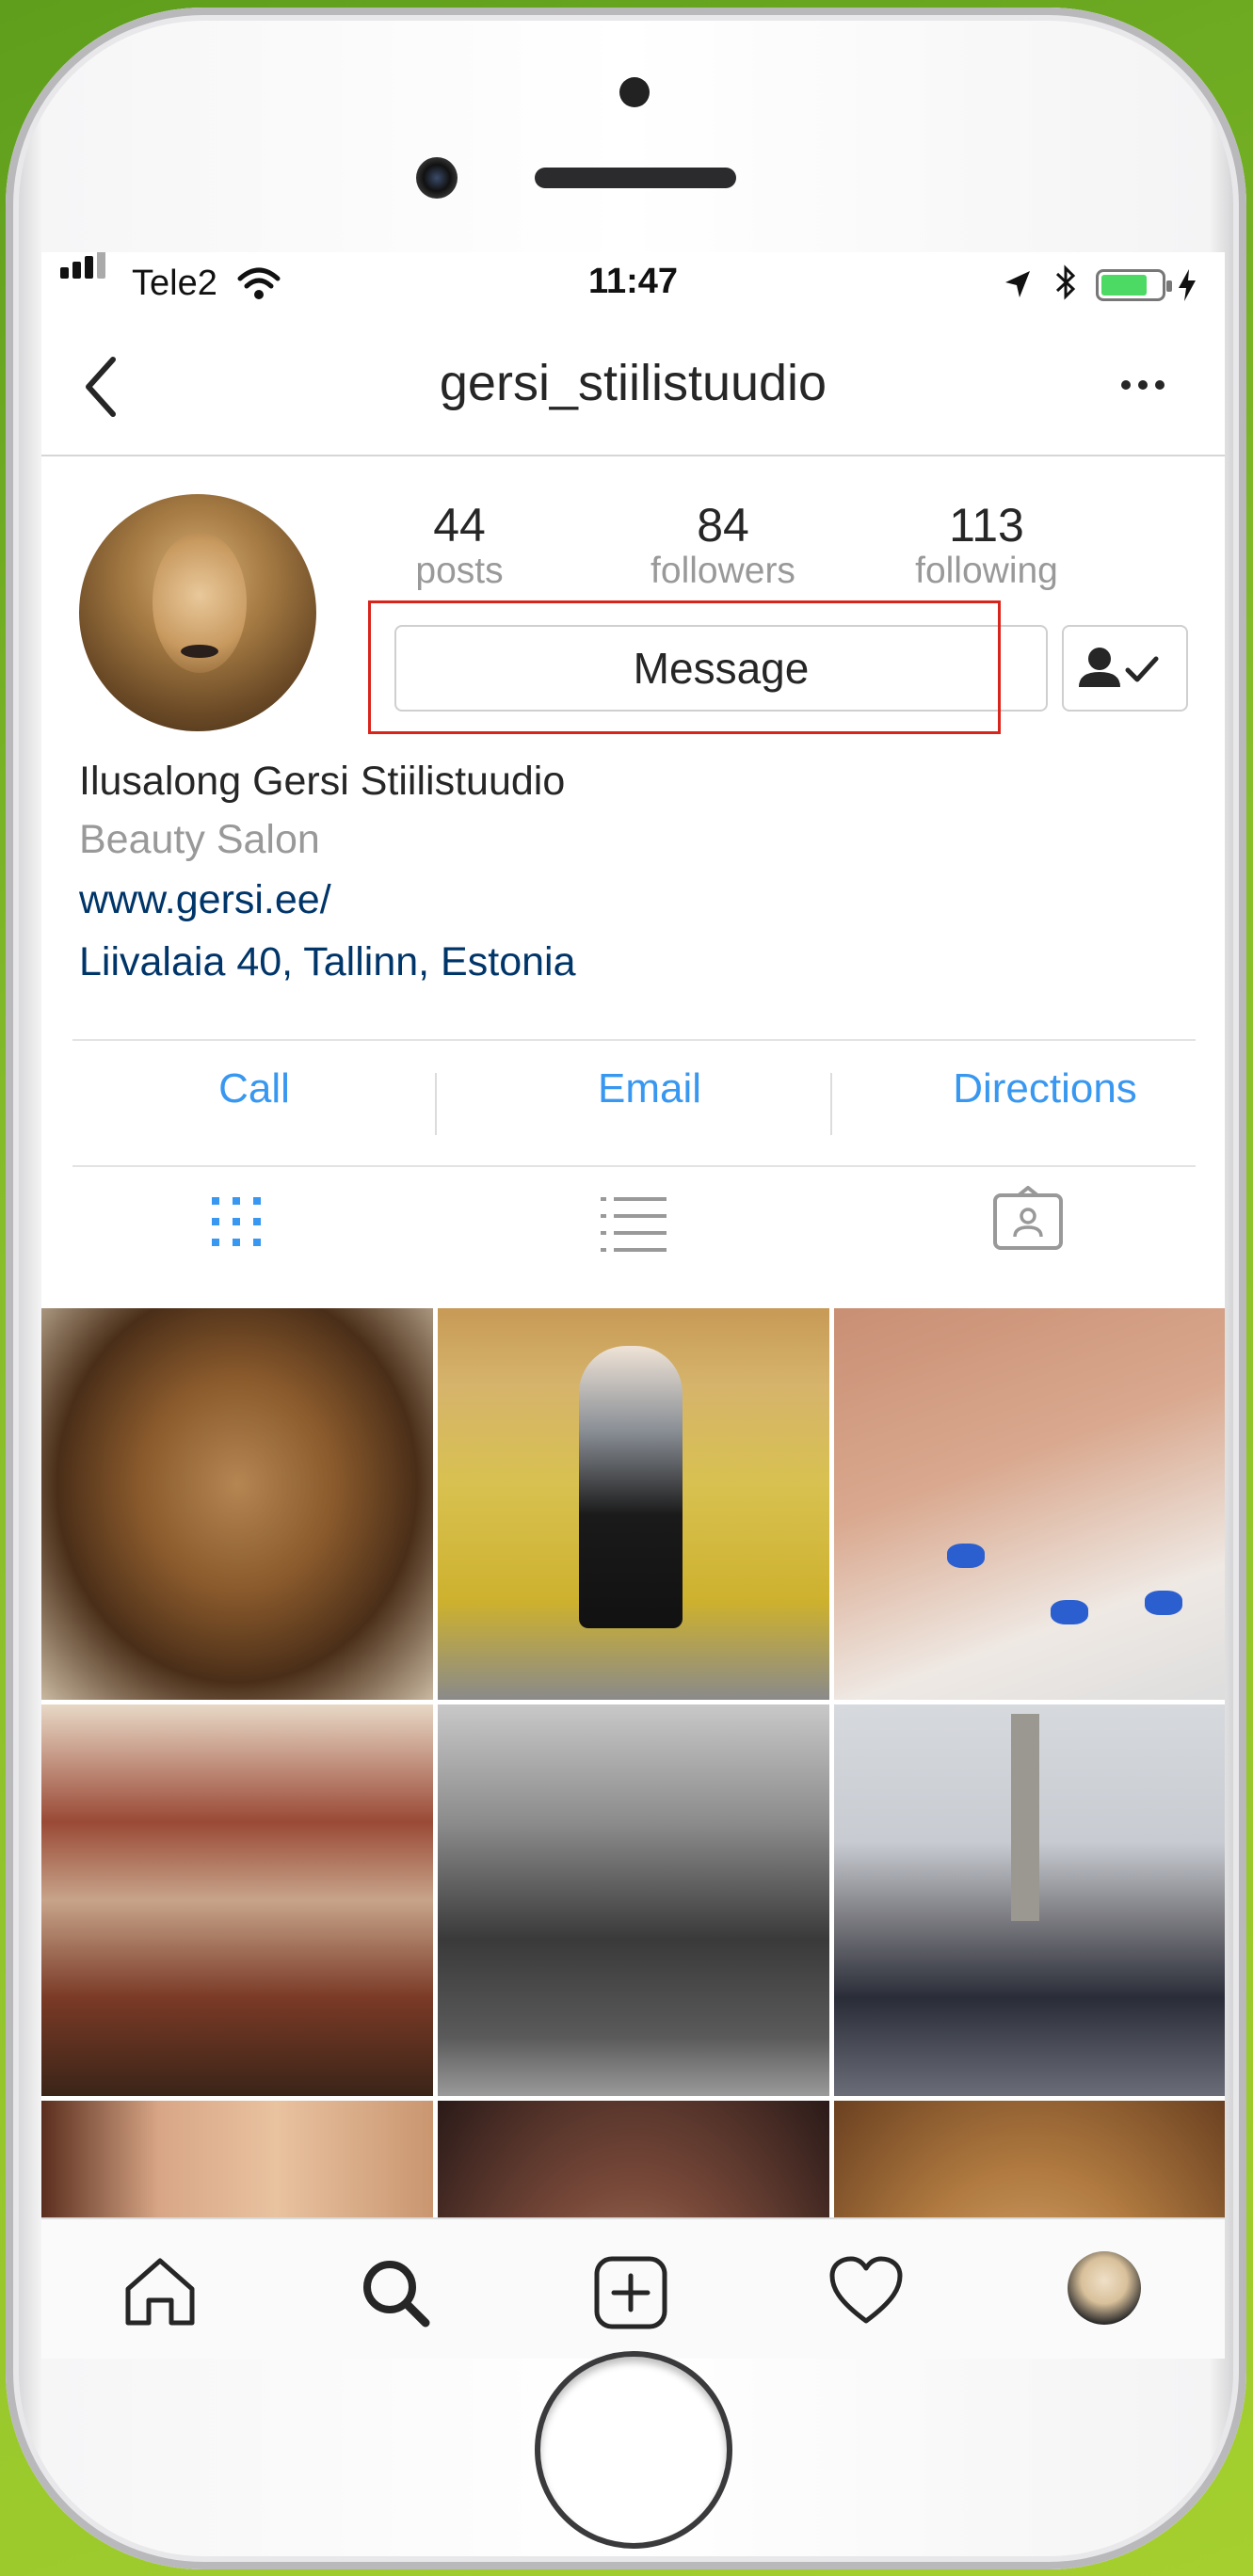  What do you see at coordinates (723, 525) in the screenshot?
I see `followers-count: 84` at bounding box center [723, 525].